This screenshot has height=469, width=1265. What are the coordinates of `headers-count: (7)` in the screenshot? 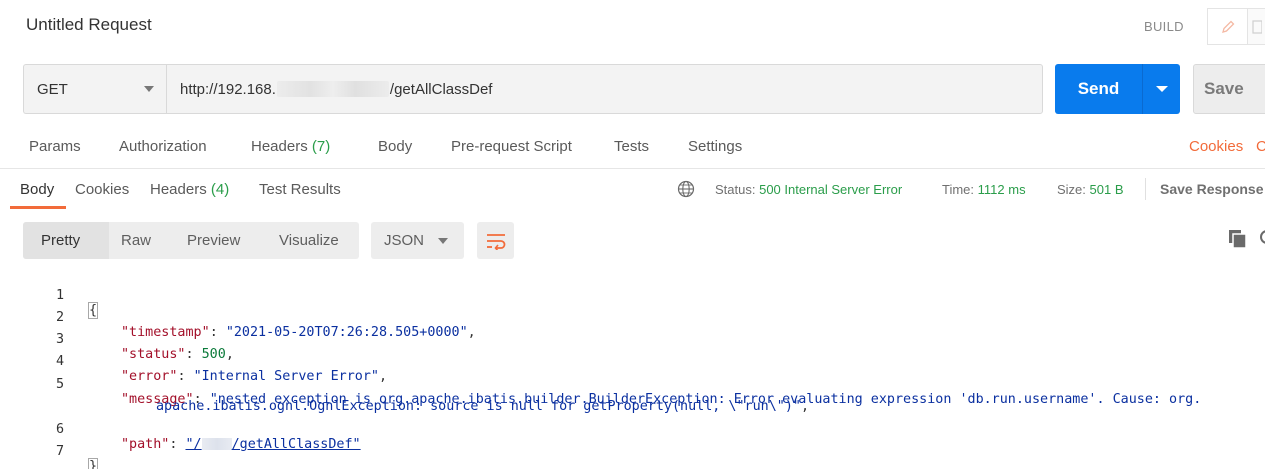 It's located at (321, 146).